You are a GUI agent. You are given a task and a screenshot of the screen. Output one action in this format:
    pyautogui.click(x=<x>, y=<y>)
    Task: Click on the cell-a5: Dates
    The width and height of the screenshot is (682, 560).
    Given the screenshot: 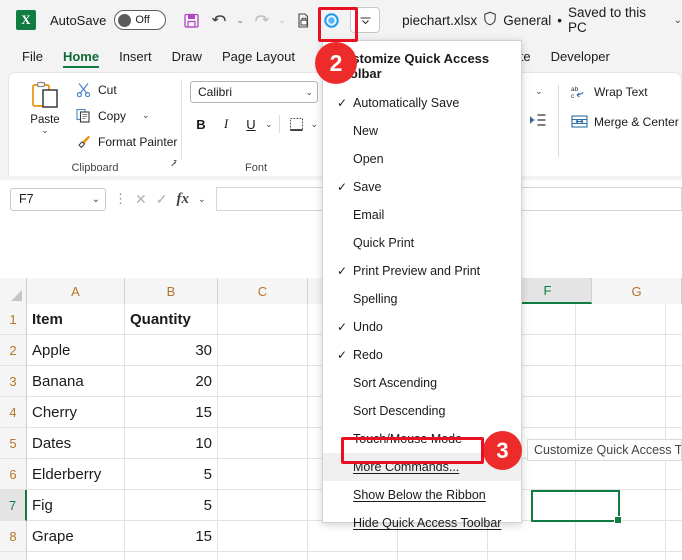 What is the action you would take?
    pyautogui.click(x=76, y=443)
    